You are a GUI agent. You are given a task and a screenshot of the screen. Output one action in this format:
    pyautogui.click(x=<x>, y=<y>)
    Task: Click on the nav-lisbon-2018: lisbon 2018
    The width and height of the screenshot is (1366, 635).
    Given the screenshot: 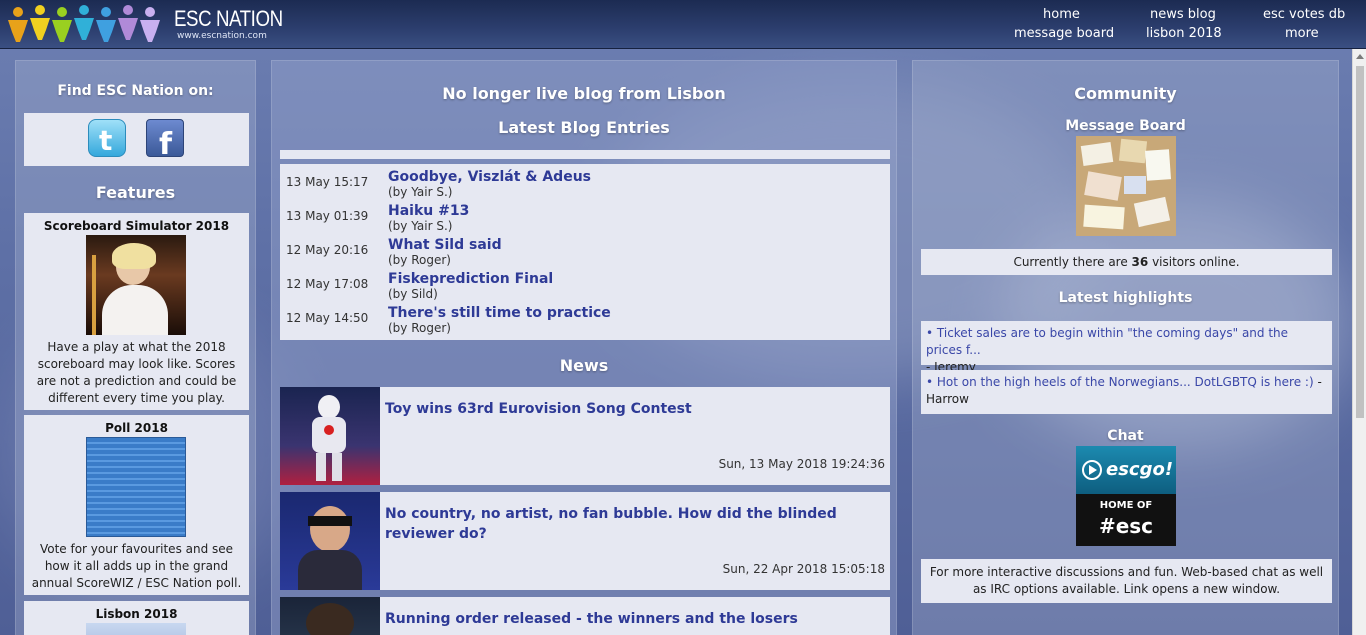 What is the action you would take?
    pyautogui.click(x=1184, y=33)
    